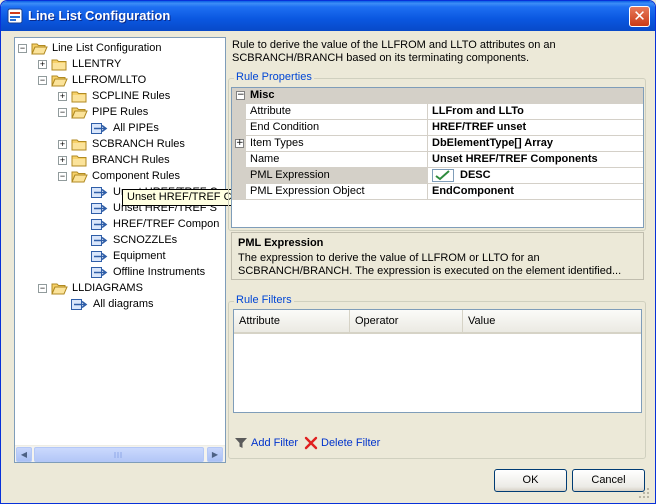 This screenshot has height=504, width=656. Describe the element at coordinates (131, 160) in the screenshot. I see `tree-node-label: BRANCH Rules` at that location.